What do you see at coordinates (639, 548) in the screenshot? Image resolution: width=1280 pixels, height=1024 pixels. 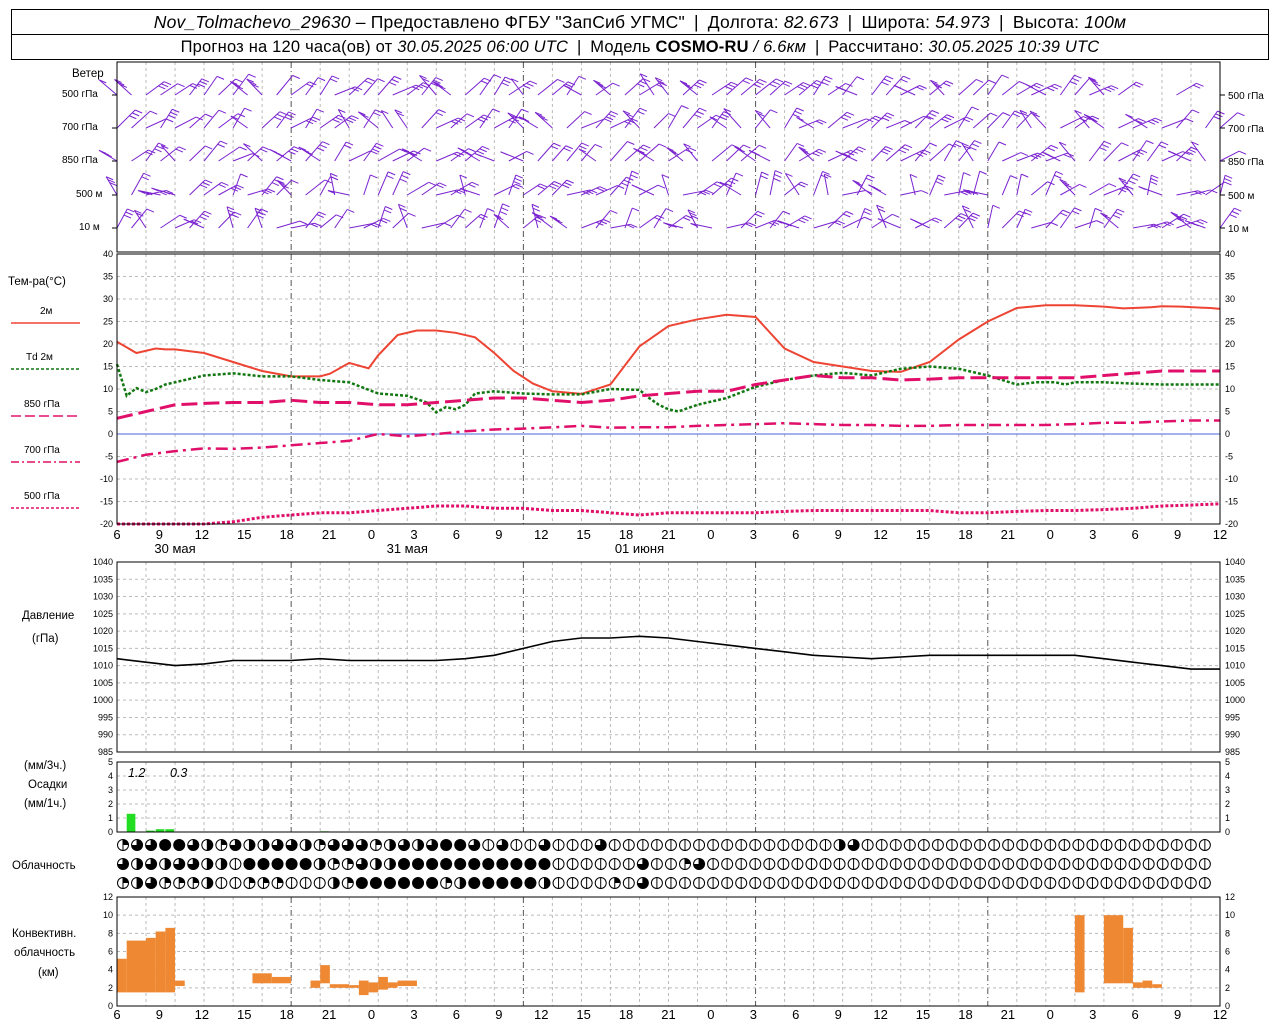 I see `day-label: 01 июня` at bounding box center [639, 548].